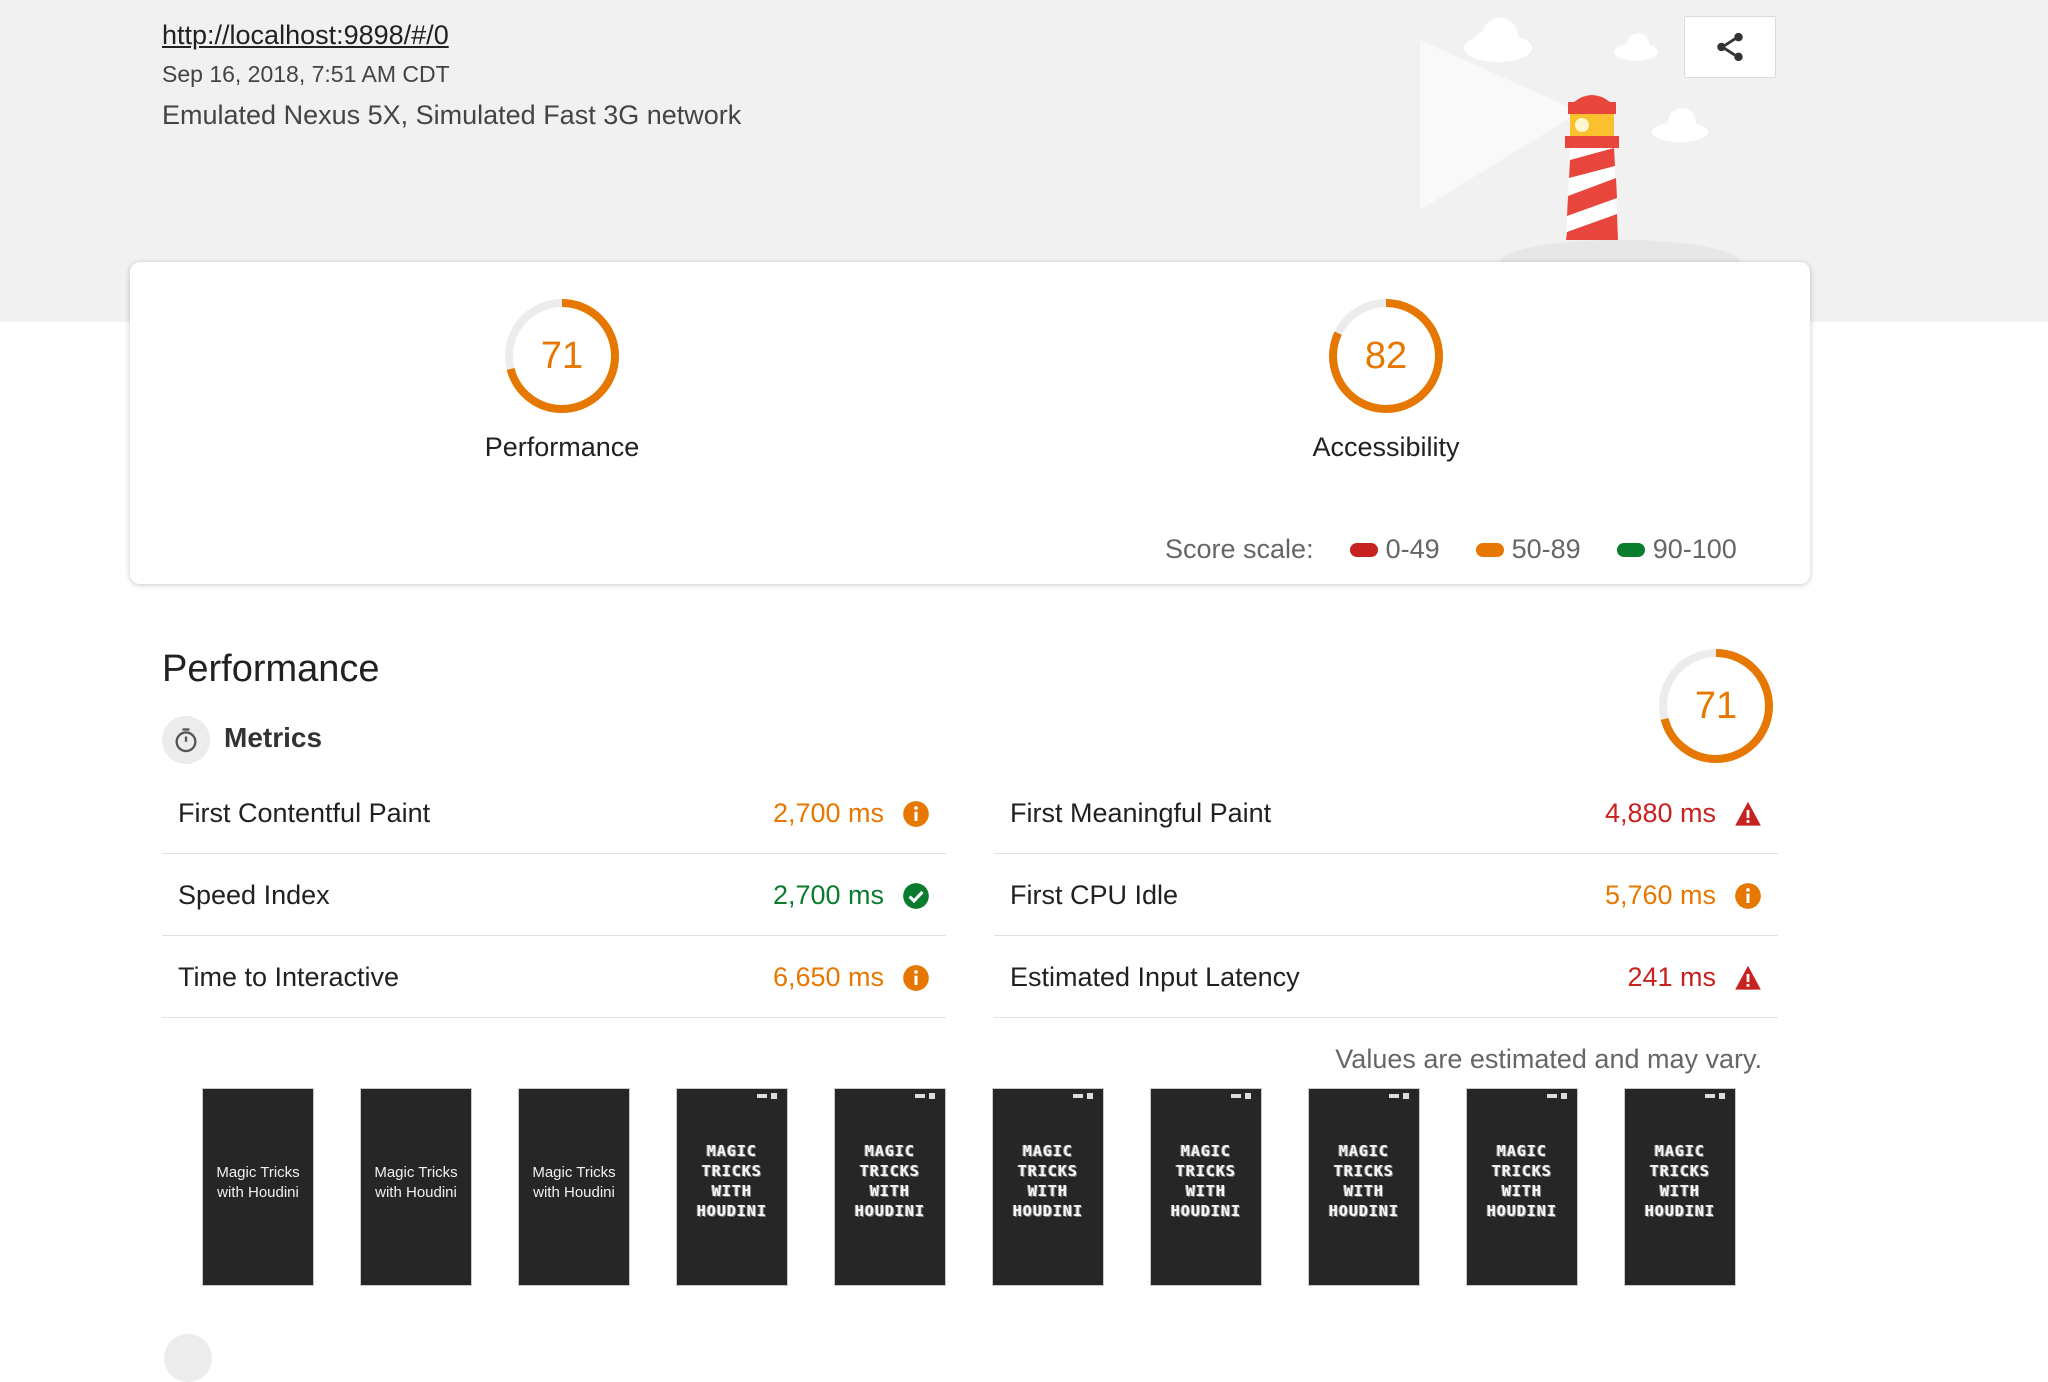 This screenshot has width=2048, height=1382. Describe the element at coordinates (916, 896) in the screenshot. I see `check-icon` at that location.